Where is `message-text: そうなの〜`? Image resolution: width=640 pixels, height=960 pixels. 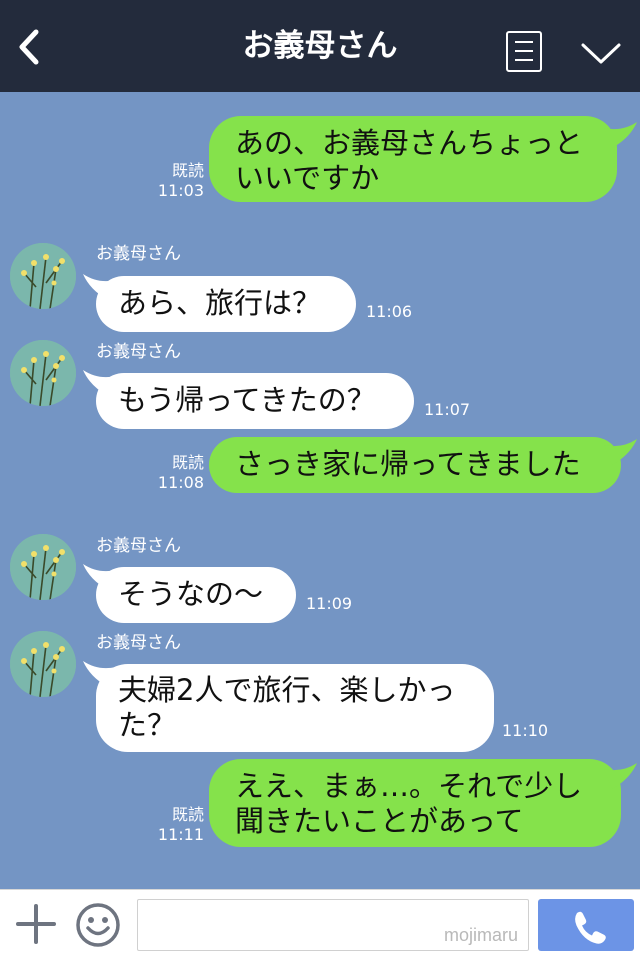 message-text: そうなの〜 is located at coordinates (191, 594).